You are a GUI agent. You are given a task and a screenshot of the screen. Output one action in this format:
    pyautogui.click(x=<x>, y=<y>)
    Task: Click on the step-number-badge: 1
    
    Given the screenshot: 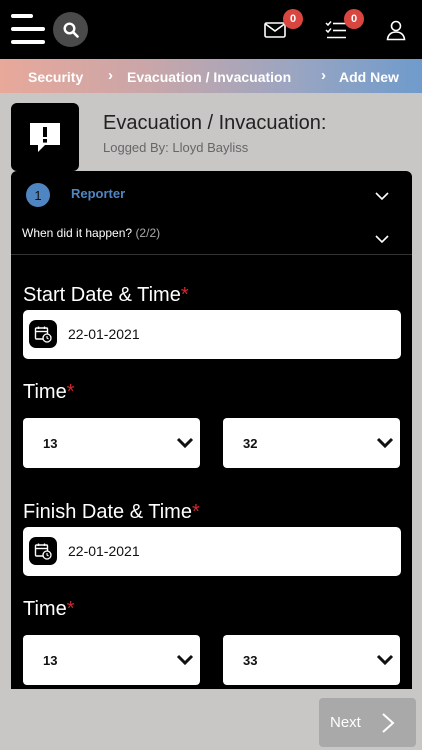 What is the action you would take?
    pyautogui.click(x=38, y=195)
    